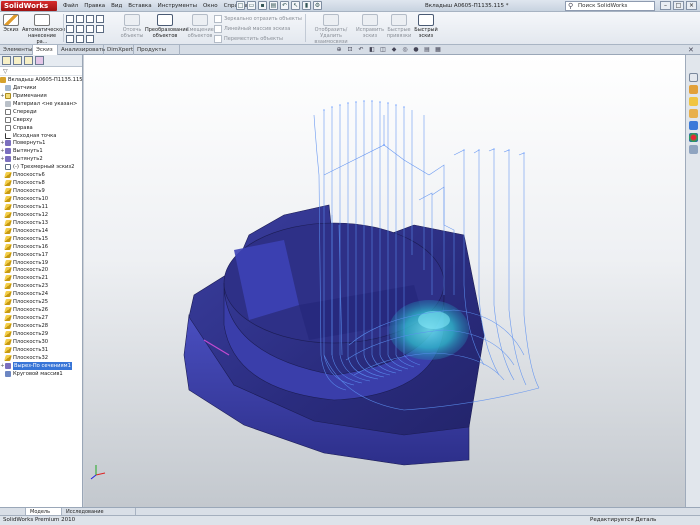  I want to click on tree-item: Спереди, so click(41, 112).